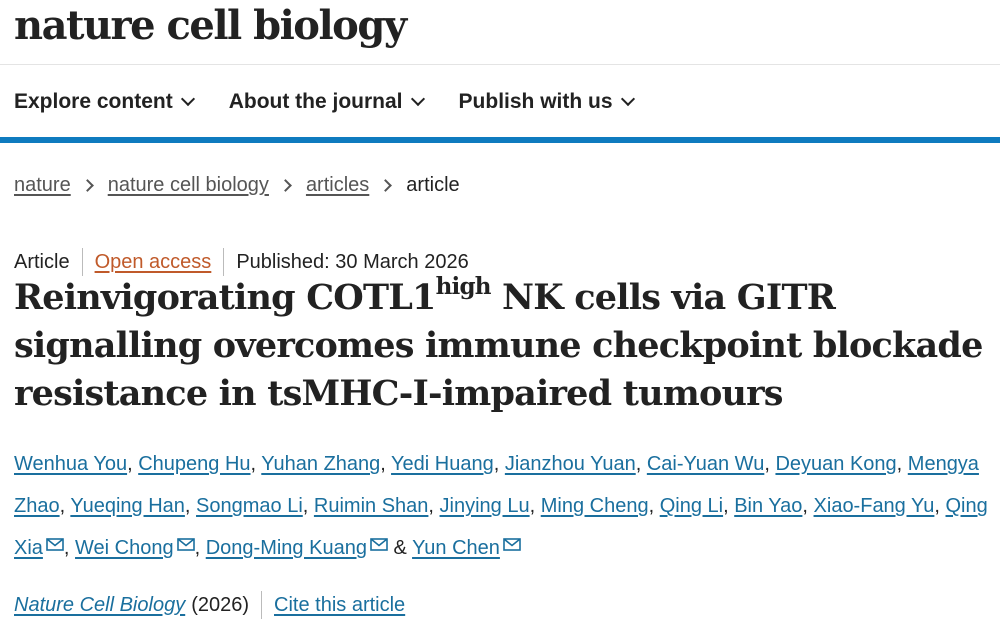 The height and width of the screenshot is (634, 1000). I want to click on breadcrumb-current: article, so click(433, 185).